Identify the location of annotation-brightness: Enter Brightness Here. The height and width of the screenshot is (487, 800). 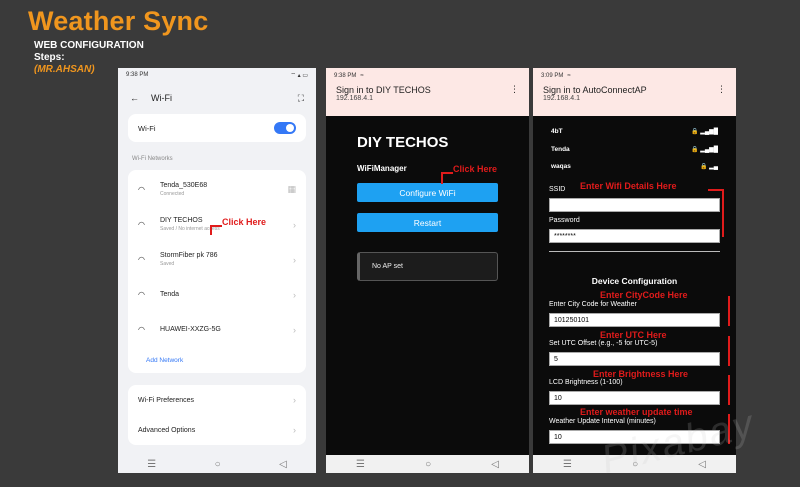
(641, 374).